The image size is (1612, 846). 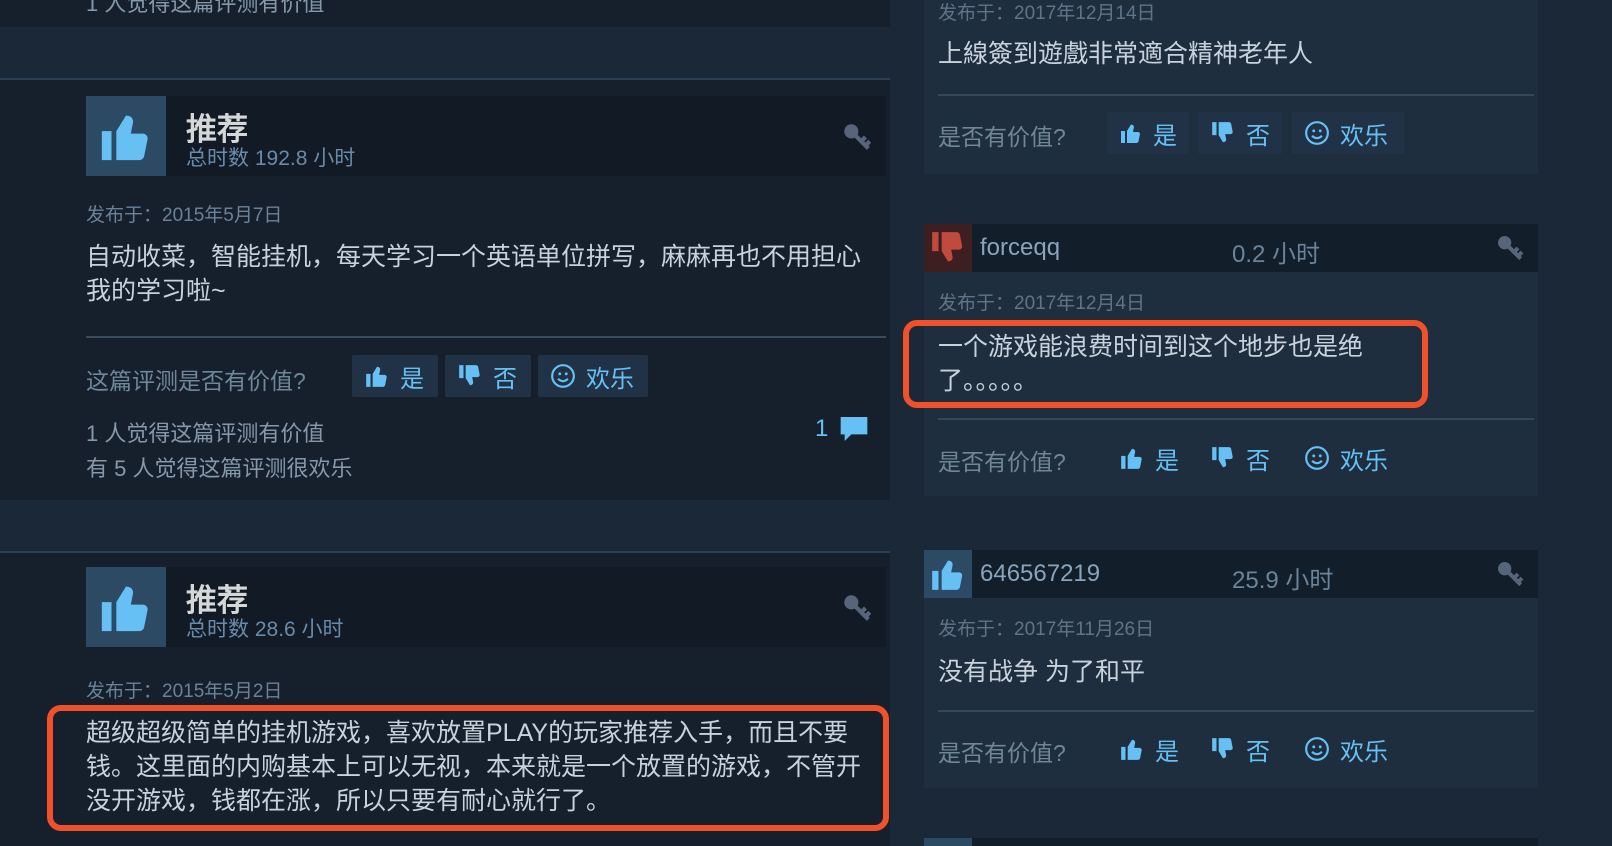 What do you see at coordinates (486, 136) in the screenshot?
I see `review-header: 推荐 总时数 192.8 小时` at bounding box center [486, 136].